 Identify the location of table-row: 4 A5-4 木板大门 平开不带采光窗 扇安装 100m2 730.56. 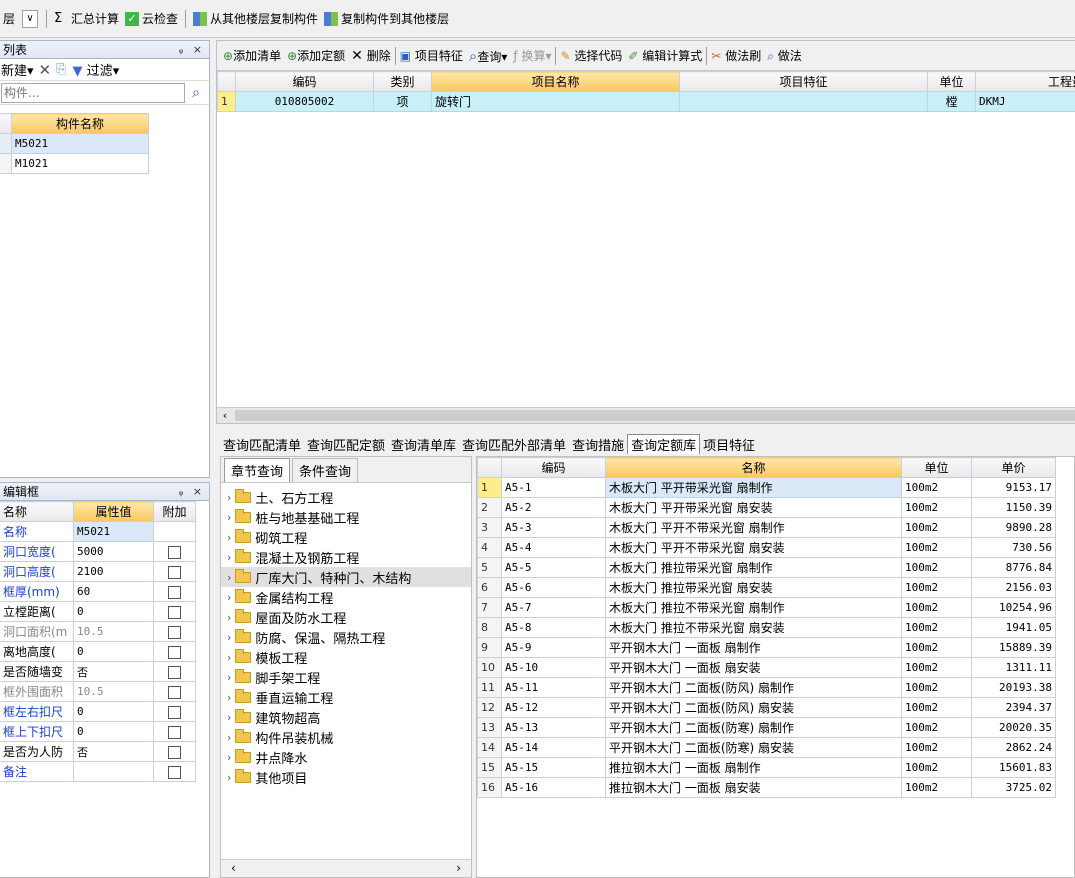
(766, 547).